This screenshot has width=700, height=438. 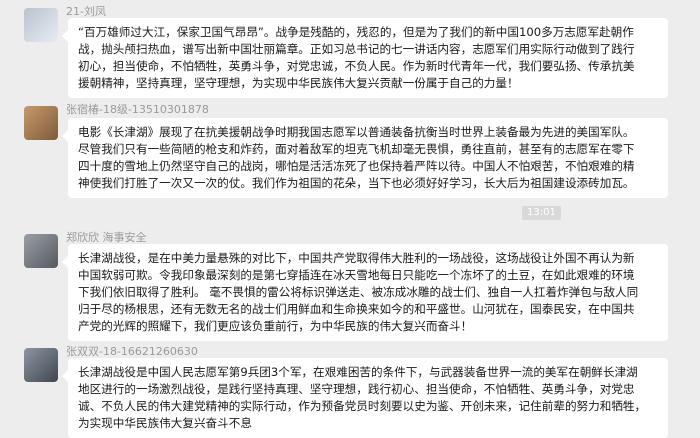 I want to click on timestamp: 13:01, so click(x=541, y=213).